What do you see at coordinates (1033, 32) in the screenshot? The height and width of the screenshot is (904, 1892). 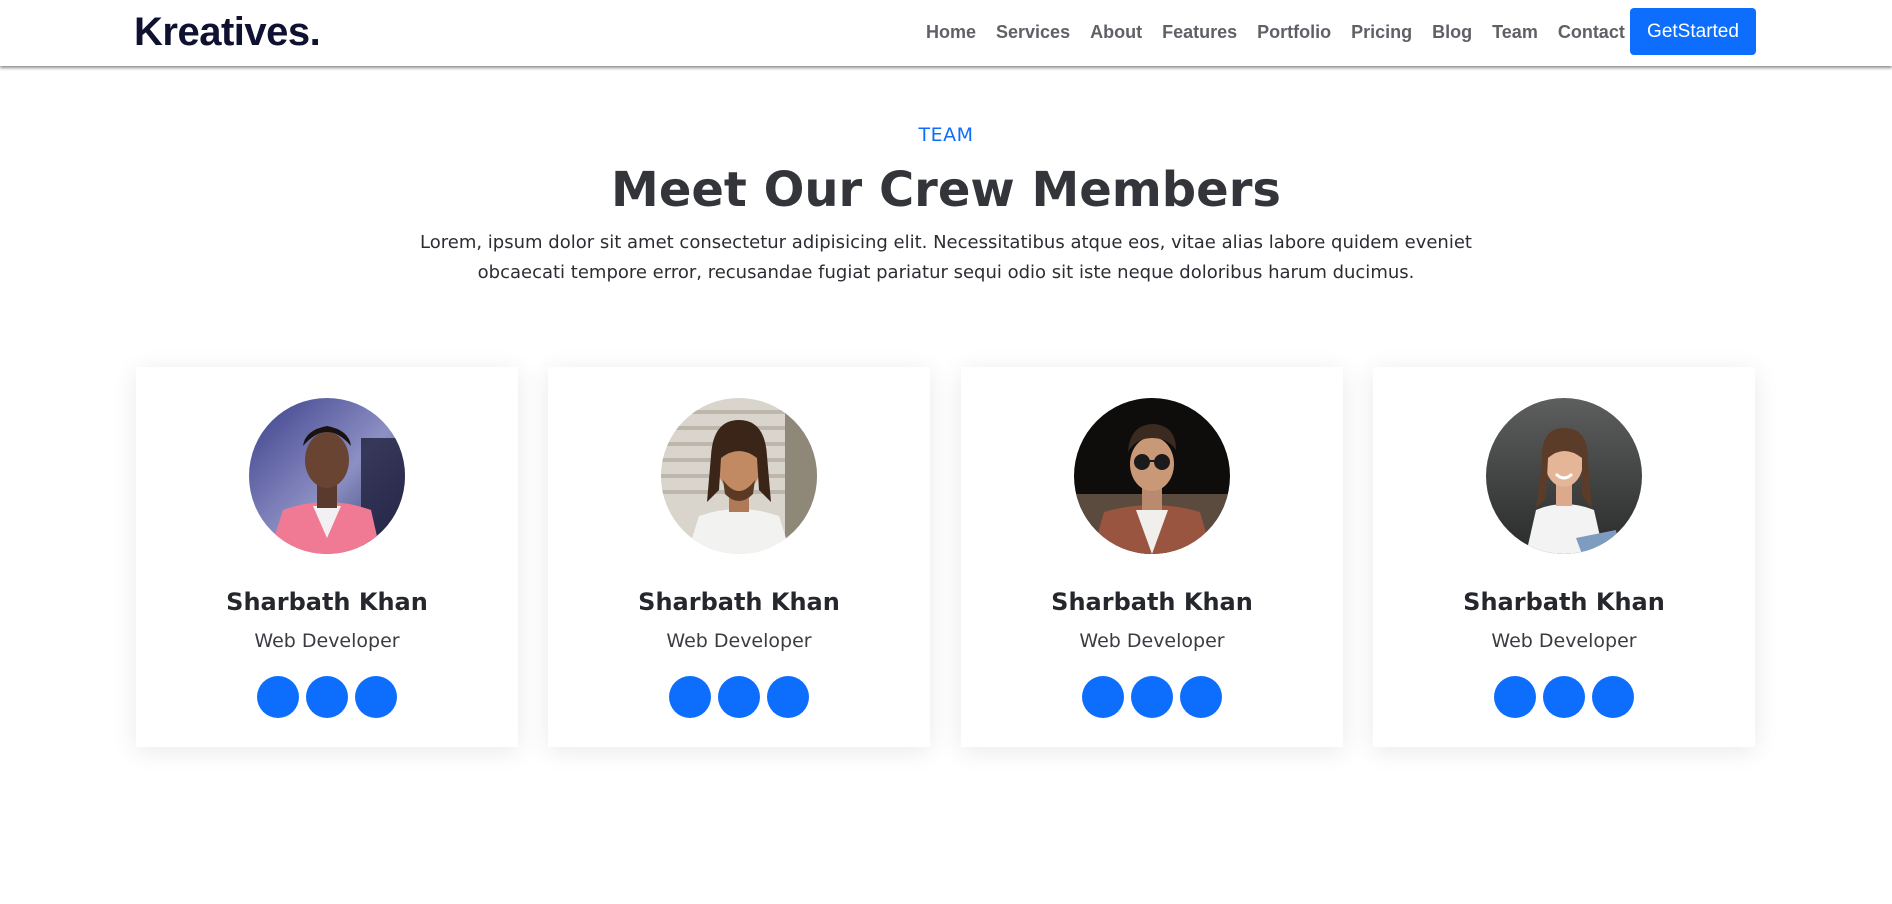 I see `nav-link-services: Services` at bounding box center [1033, 32].